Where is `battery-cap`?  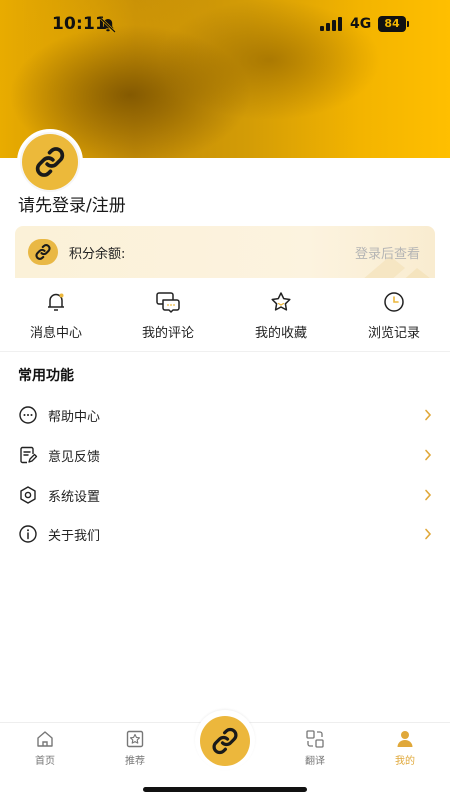 battery-cap is located at coordinates (408, 24).